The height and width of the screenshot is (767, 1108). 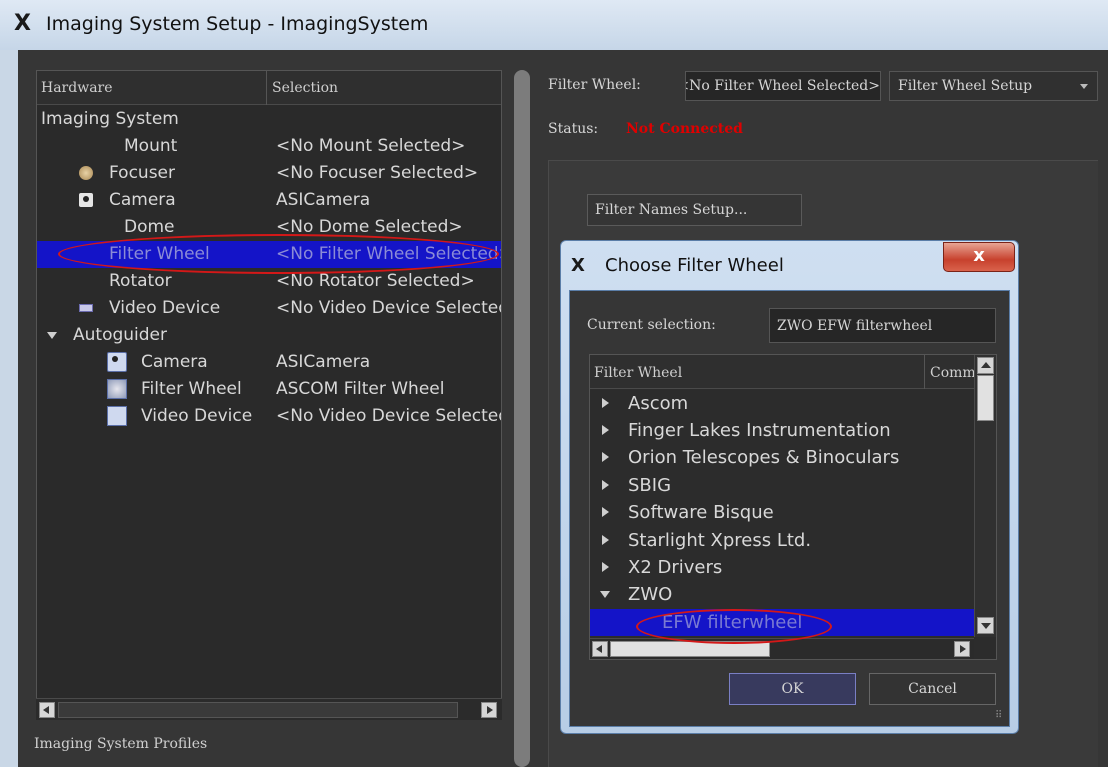 What do you see at coordinates (86, 173) in the screenshot?
I see `focuser-icon` at bounding box center [86, 173].